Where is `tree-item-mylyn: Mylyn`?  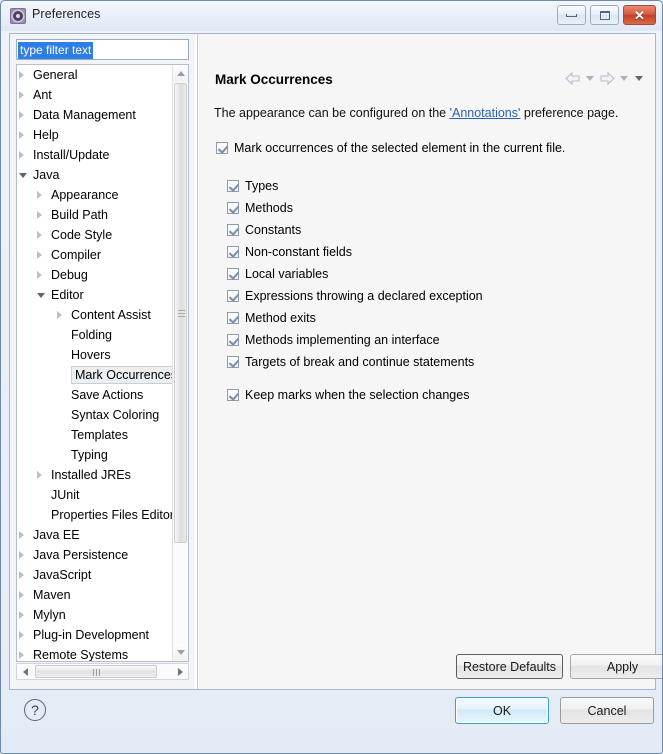
tree-item-mylyn: Mylyn is located at coordinates (95, 615).